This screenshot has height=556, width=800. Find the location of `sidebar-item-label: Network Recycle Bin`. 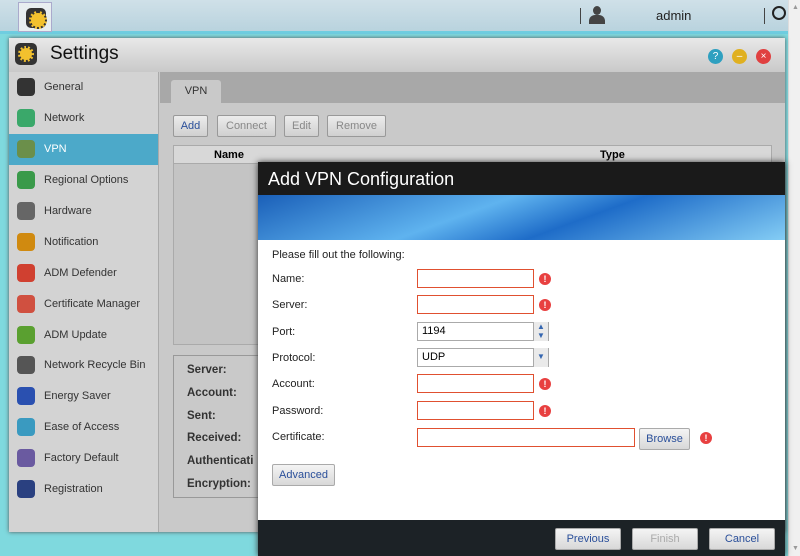

sidebar-item-label: Network Recycle Bin is located at coordinates (95, 365).